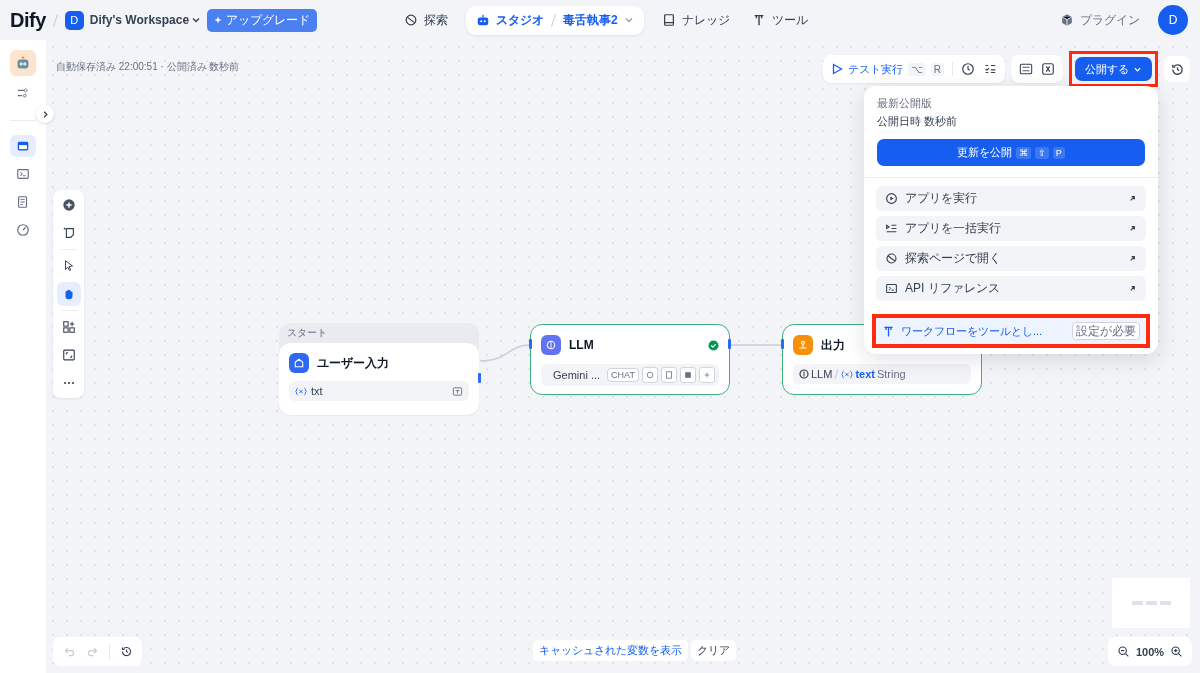  What do you see at coordinates (145, 20) in the screenshot?
I see `workspace-switcher: Dify's Workspace` at bounding box center [145, 20].